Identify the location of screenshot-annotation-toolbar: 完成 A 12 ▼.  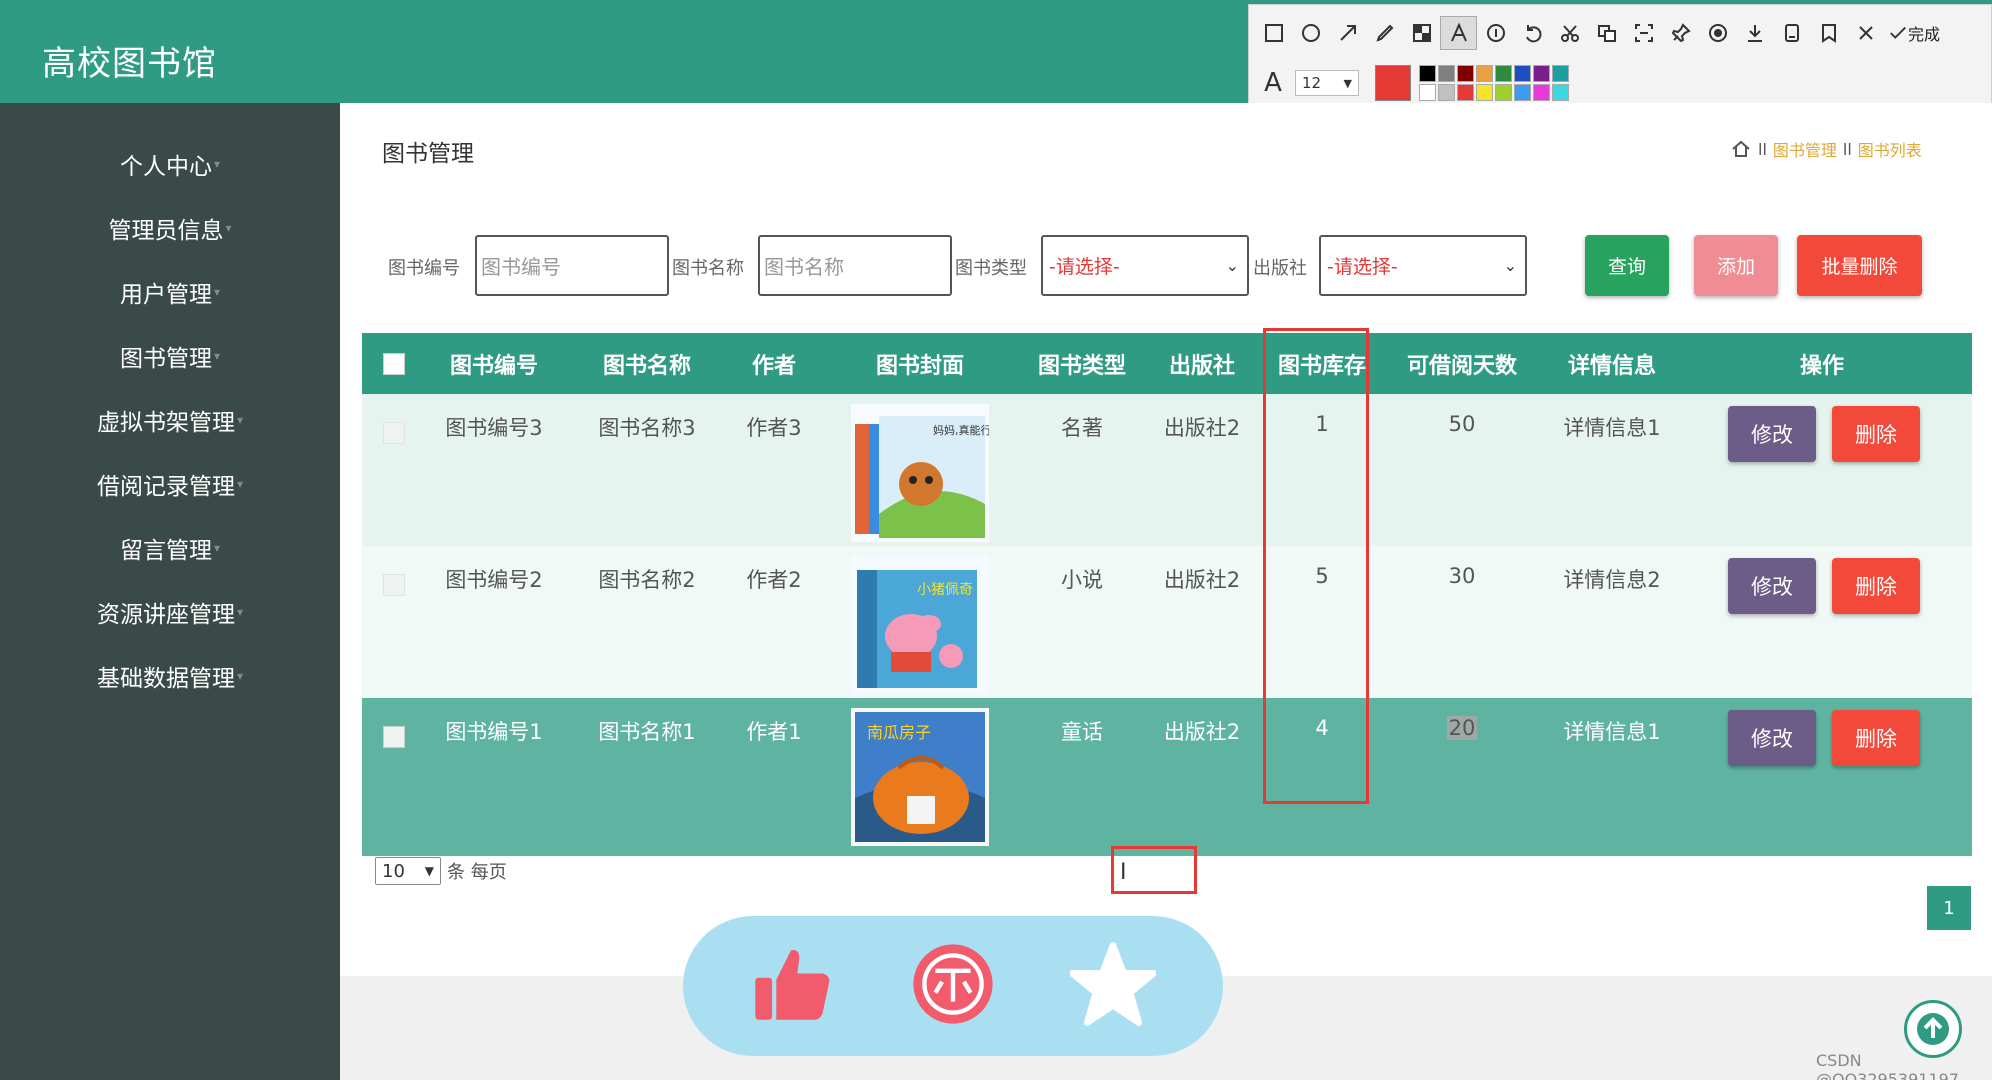
(1620, 54).